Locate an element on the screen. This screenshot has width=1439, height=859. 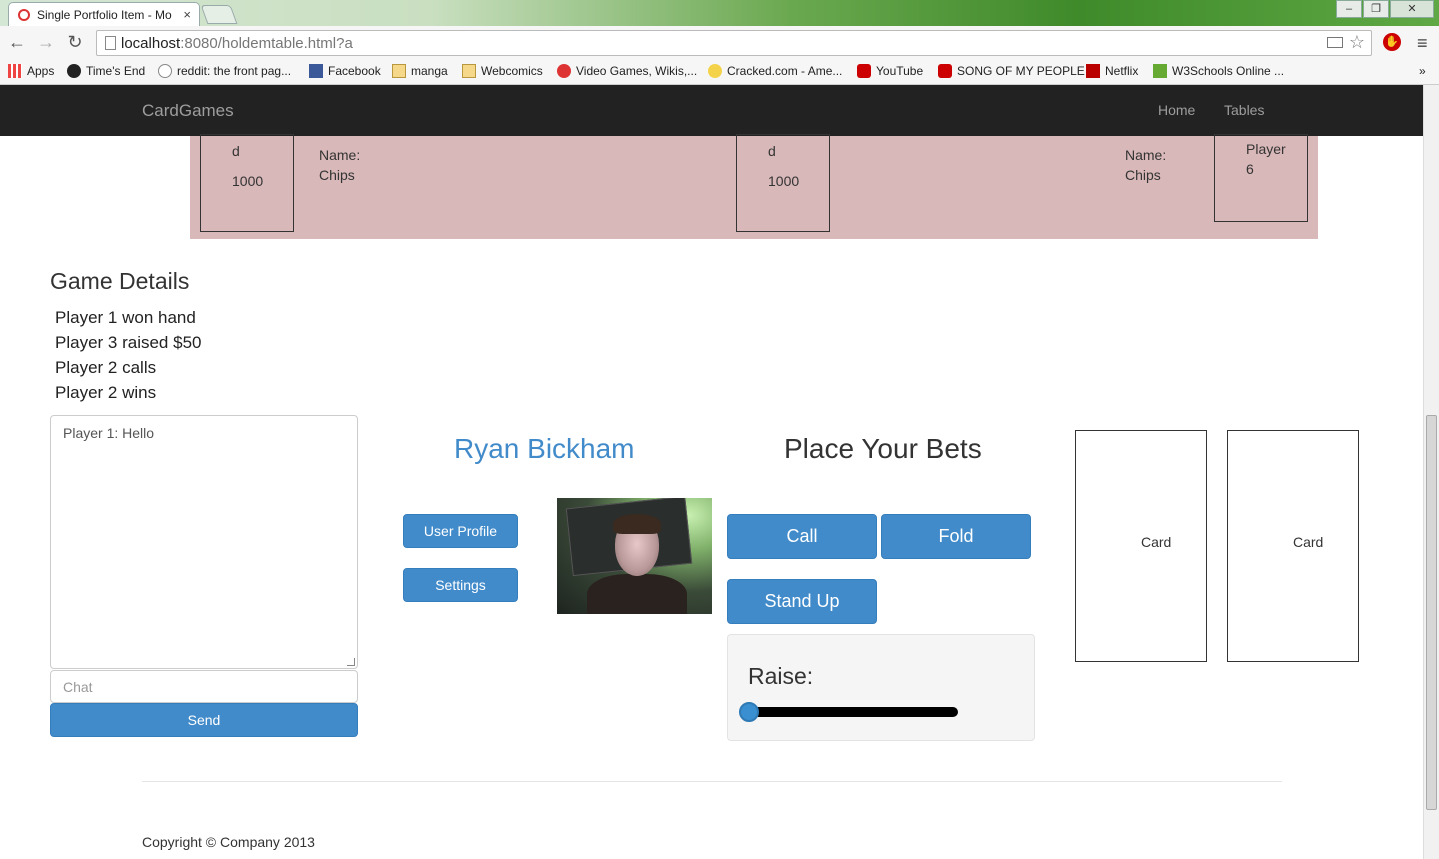
bookmark-netflix: Netflix is located at coordinates (1112, 71).